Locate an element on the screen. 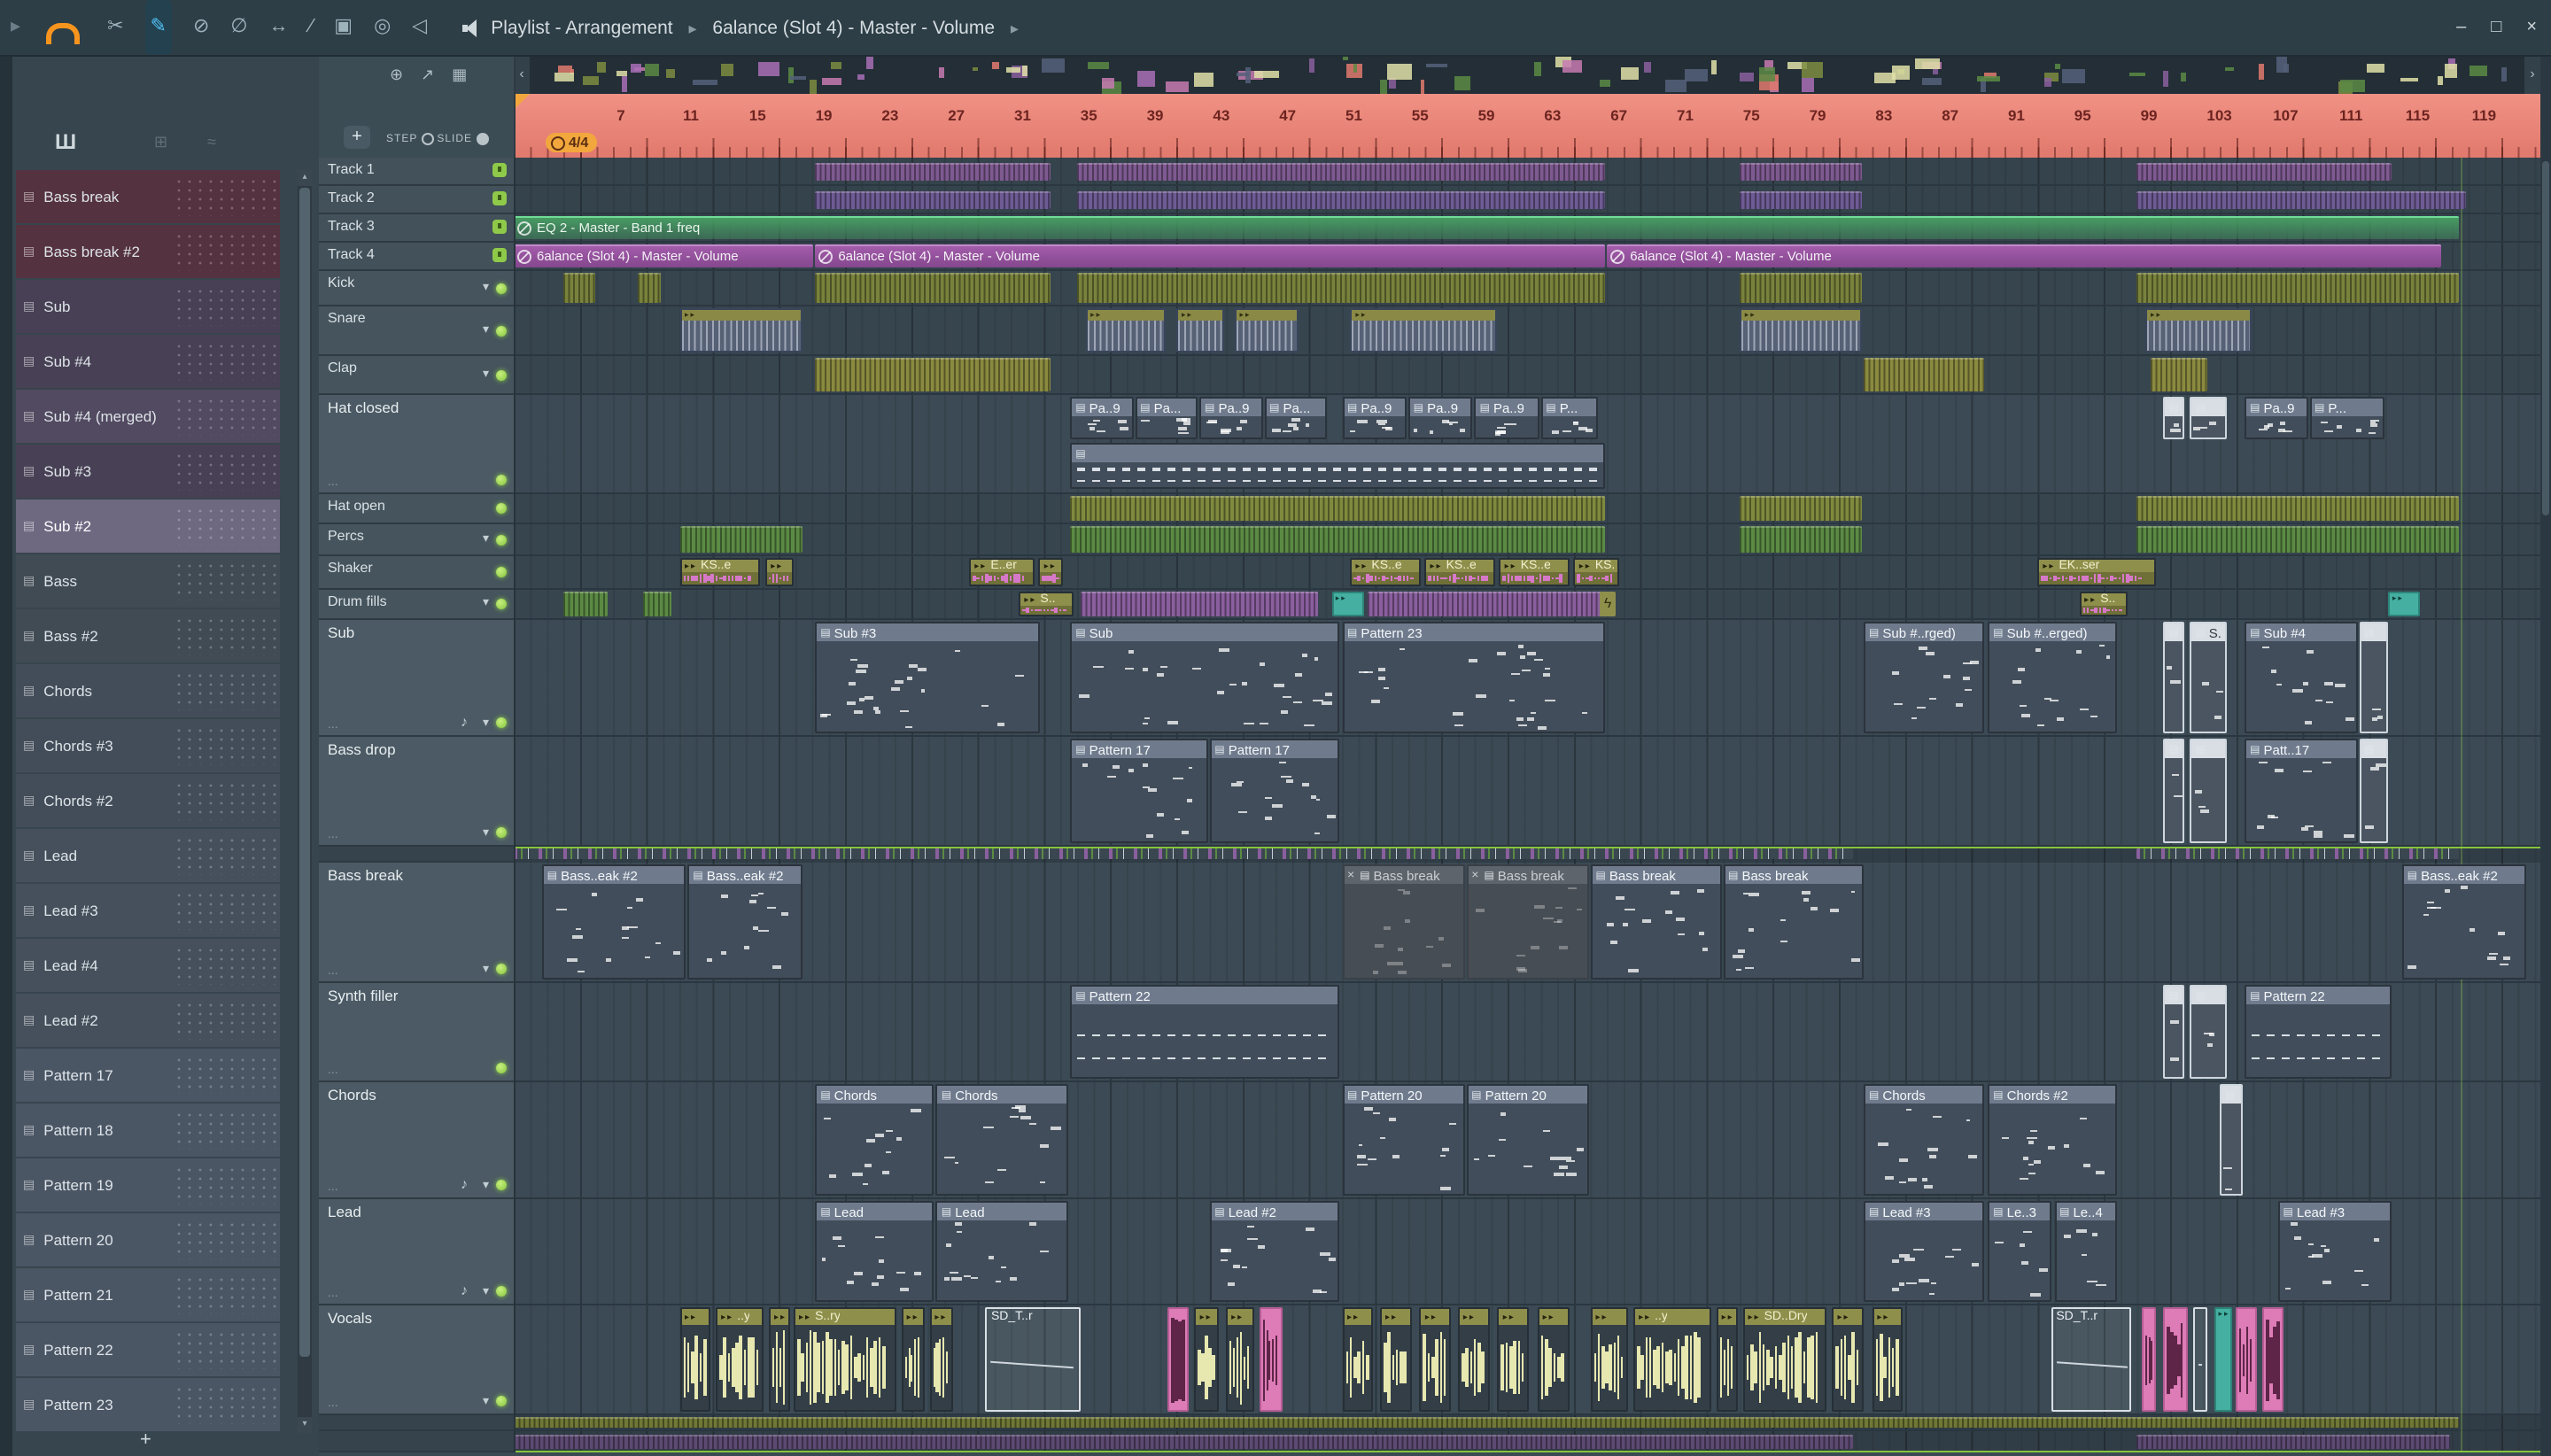 This screenshot has height=1456, width=2551. pattern-clip: ▤ Bass..eak #2 is located at coordinates (613, 922).